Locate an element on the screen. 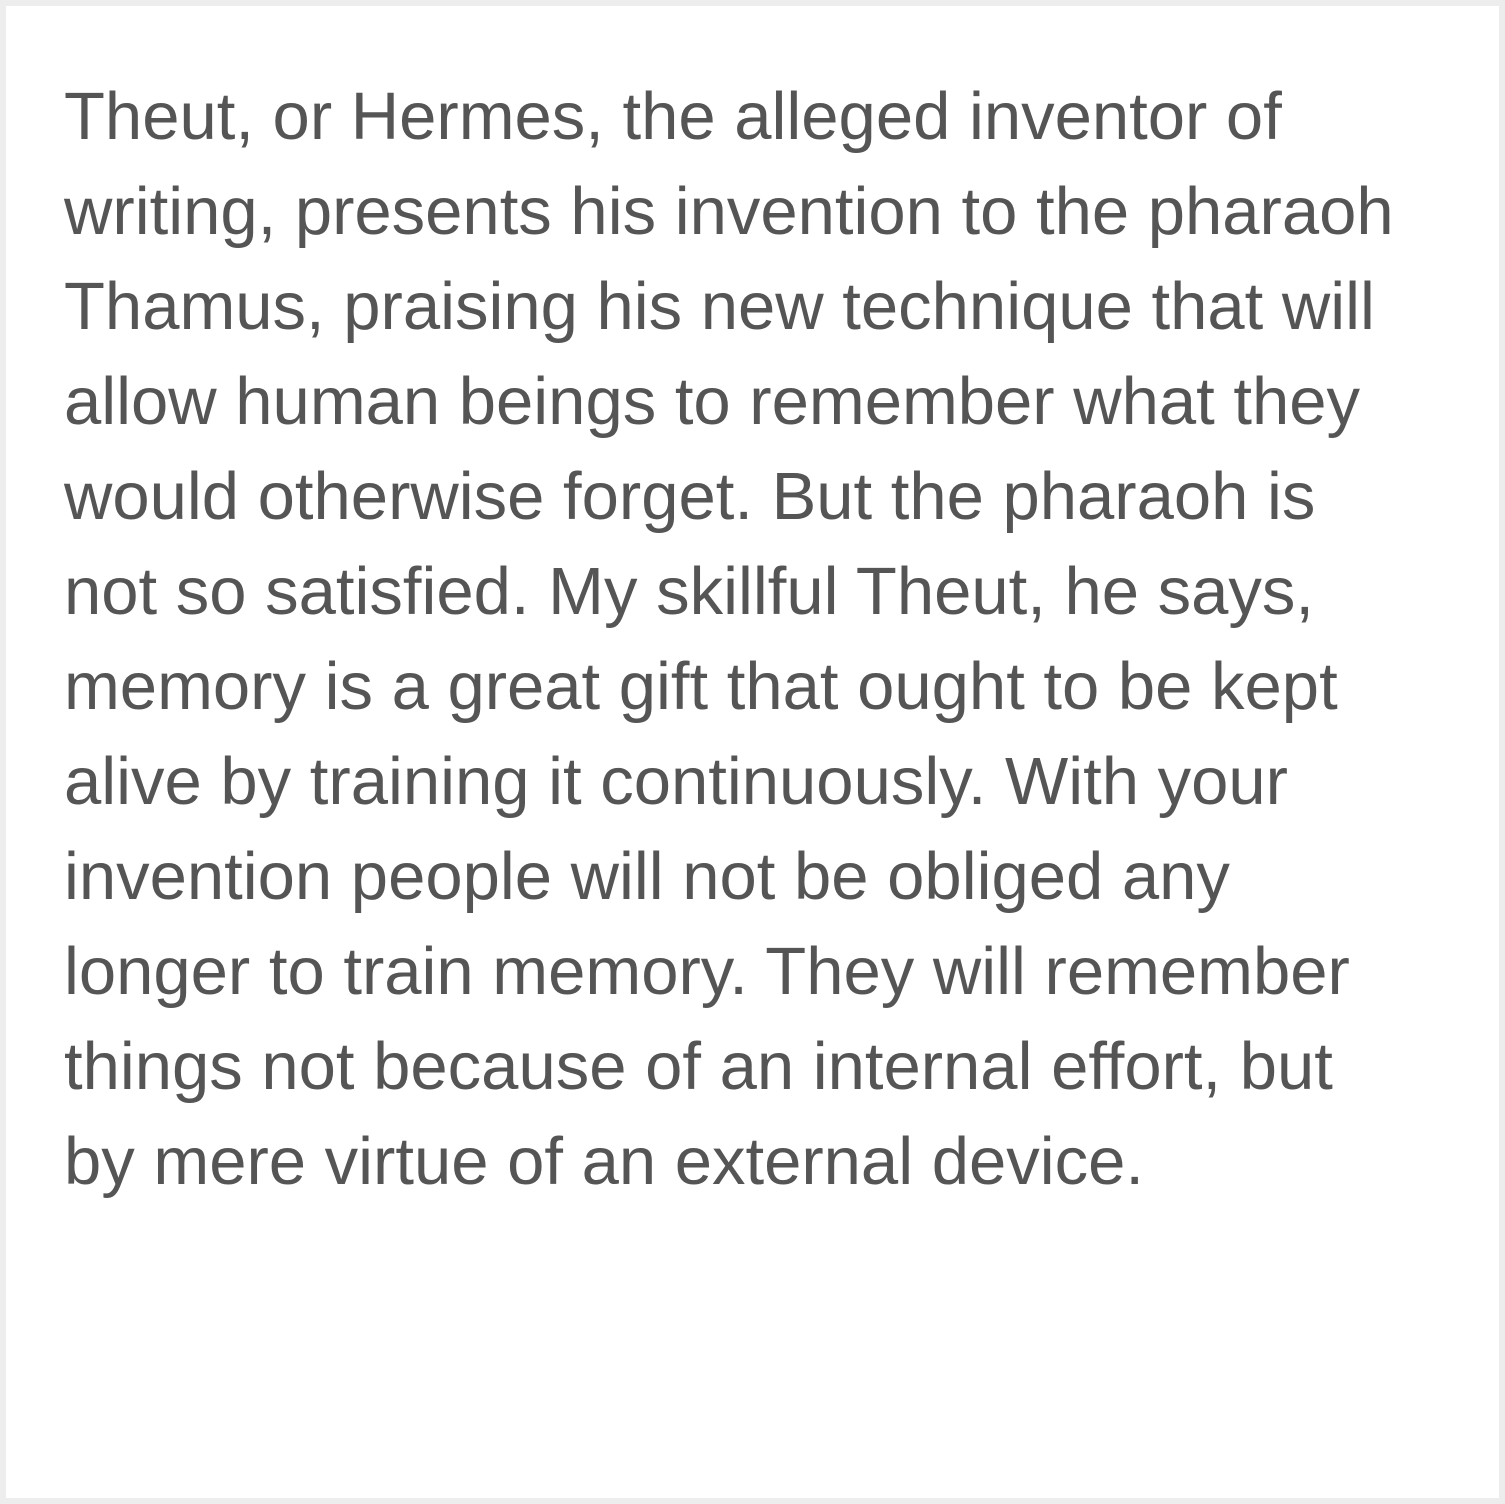 This screenshot has height=1504, width=1505. text-line: by mere virtue of an external device. is located at coordinates (604, 1161).